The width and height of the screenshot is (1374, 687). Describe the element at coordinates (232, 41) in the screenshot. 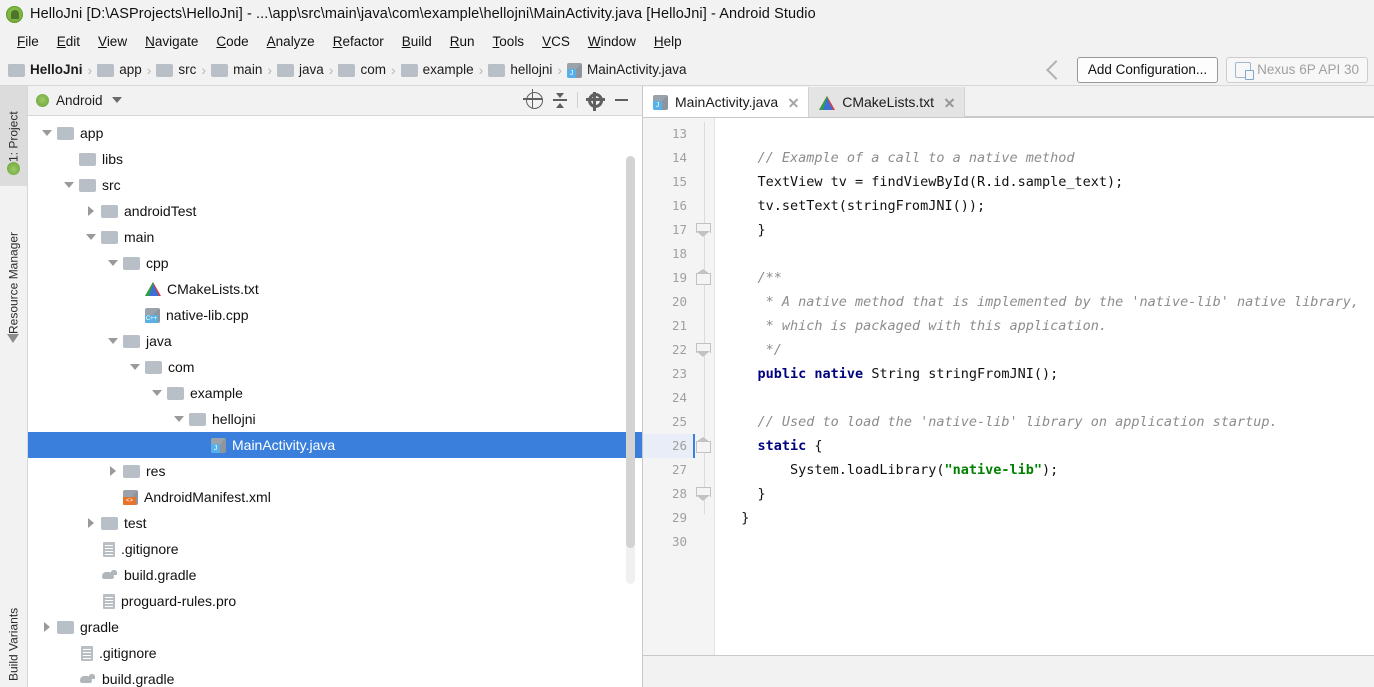

I see `menu-item-code: Code` at that location.